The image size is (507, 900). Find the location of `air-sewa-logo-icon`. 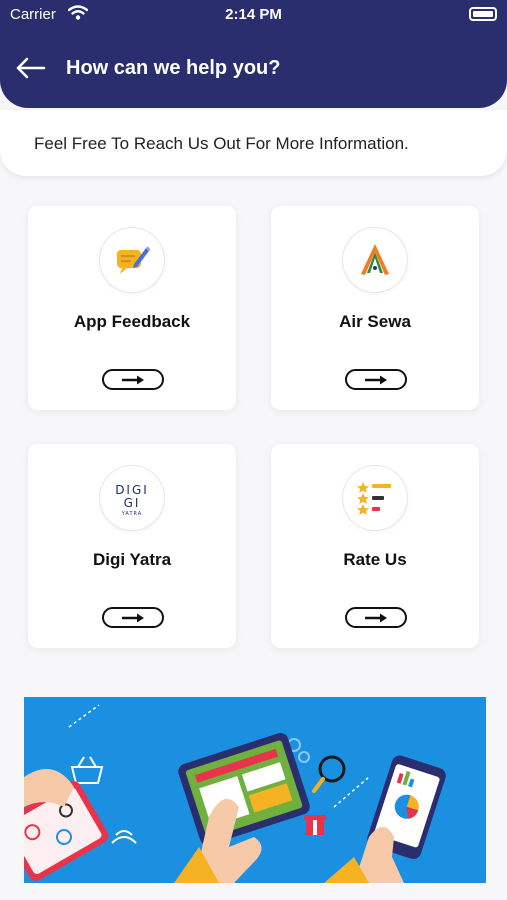

air-sewa-logo-icon is located at coordinates (375, 260).